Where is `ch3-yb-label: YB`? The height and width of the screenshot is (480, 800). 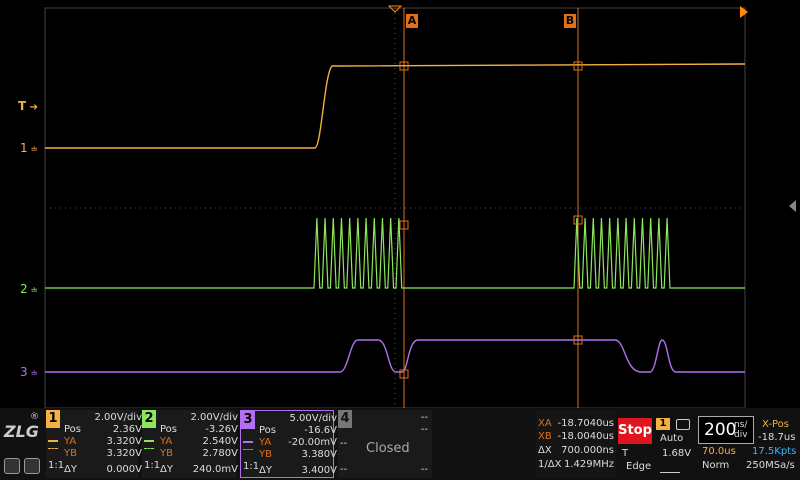 ch3-yb-label: YB is located at coordinates (265, 454).